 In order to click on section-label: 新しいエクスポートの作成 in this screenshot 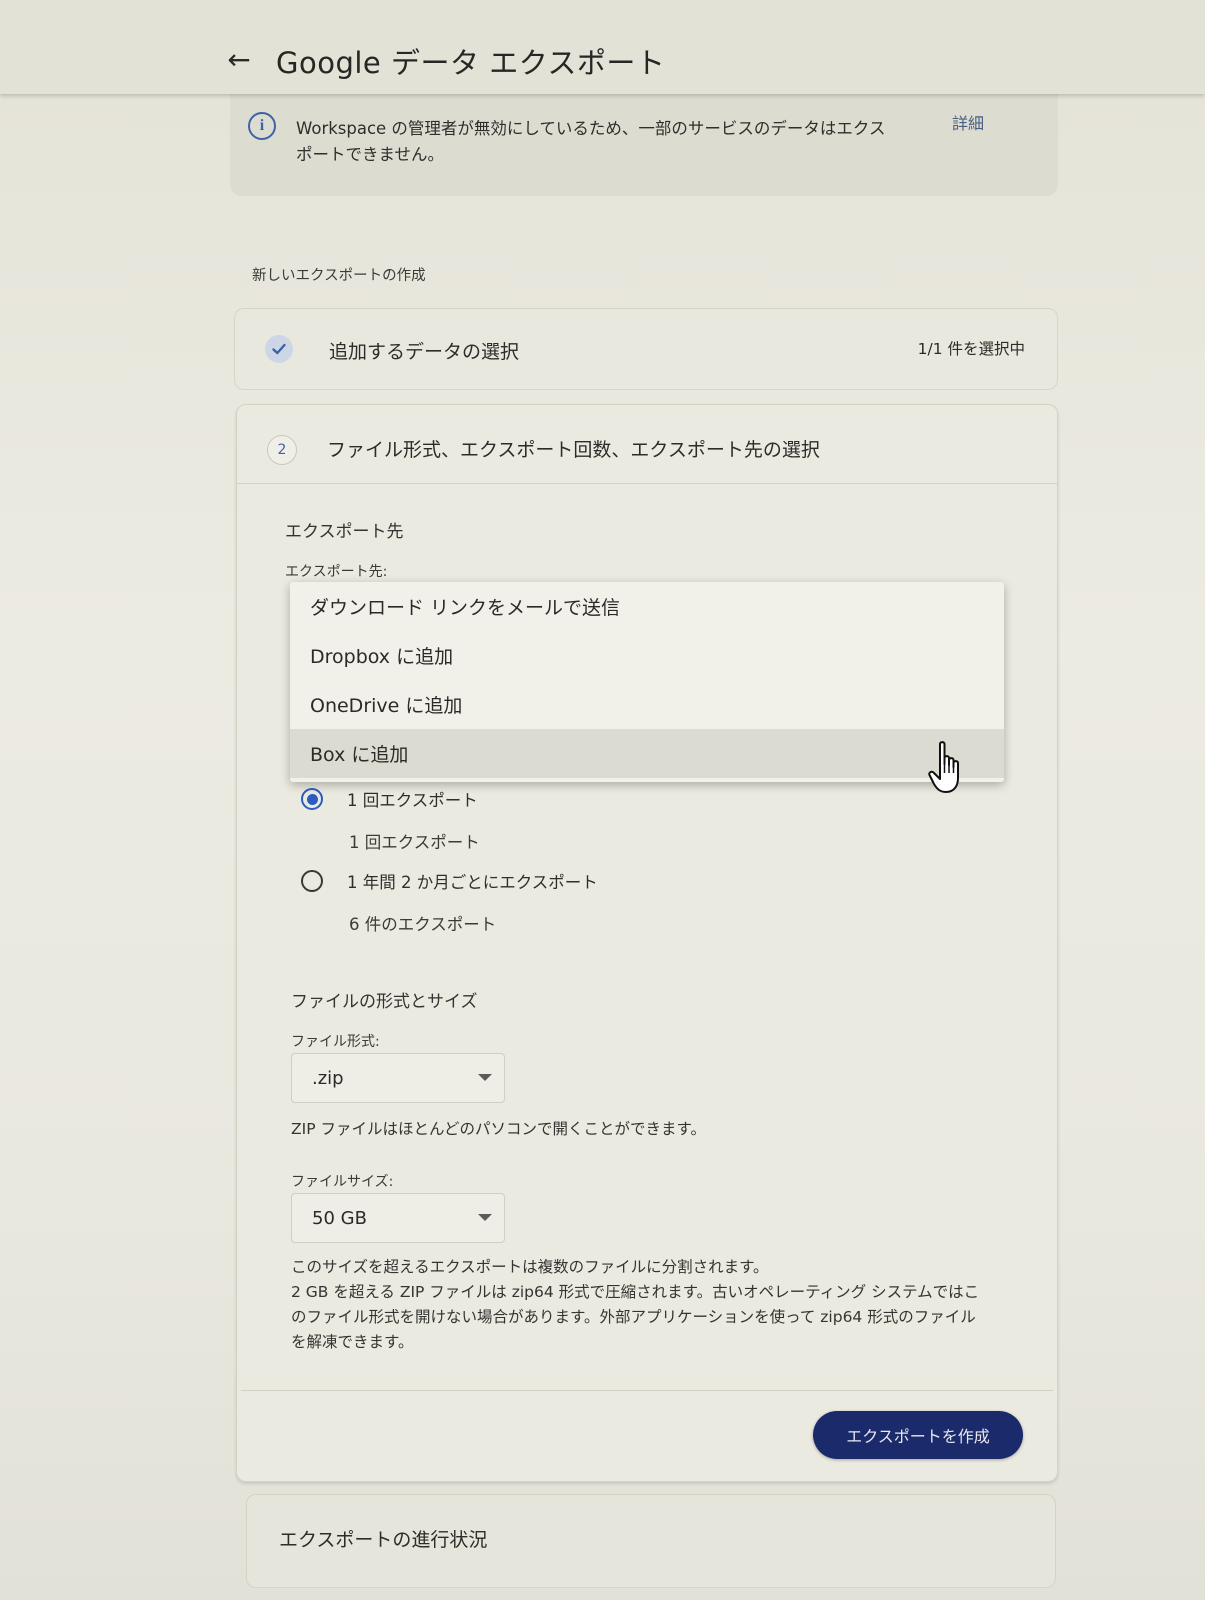, I will do `click(339, 276)`.